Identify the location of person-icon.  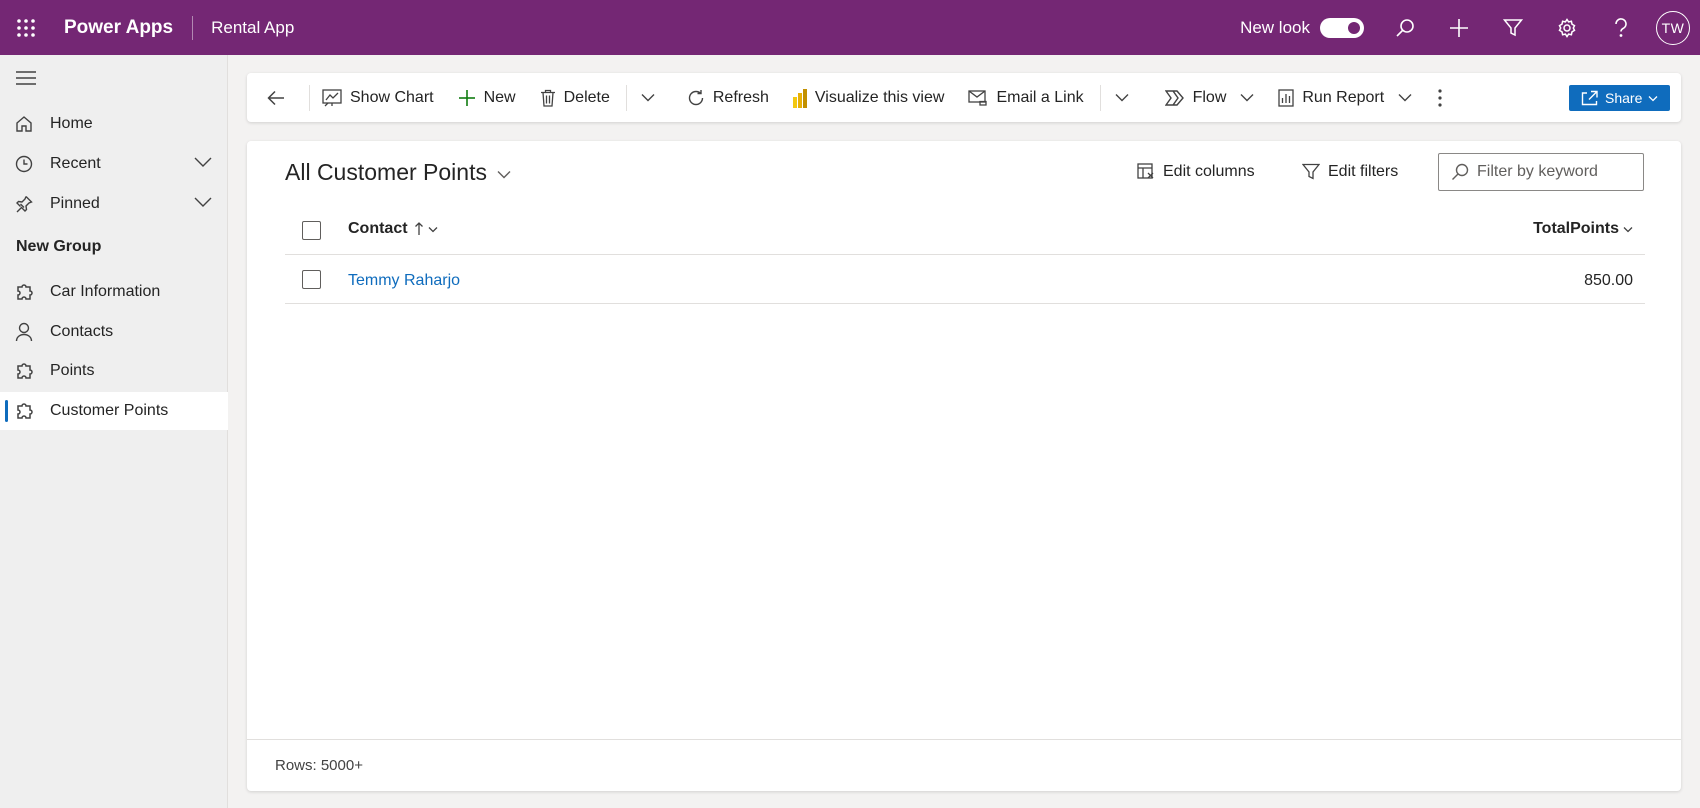
(25, 332).